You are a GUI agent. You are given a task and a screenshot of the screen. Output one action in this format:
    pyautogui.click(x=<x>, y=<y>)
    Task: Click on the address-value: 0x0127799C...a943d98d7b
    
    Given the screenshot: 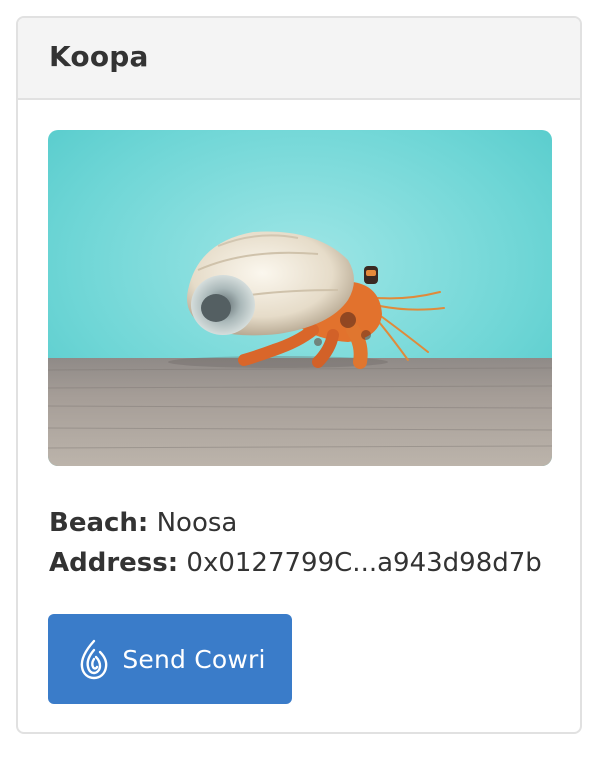 What is the action you would take?
    pyautogui.click(x=364, y=563)
    